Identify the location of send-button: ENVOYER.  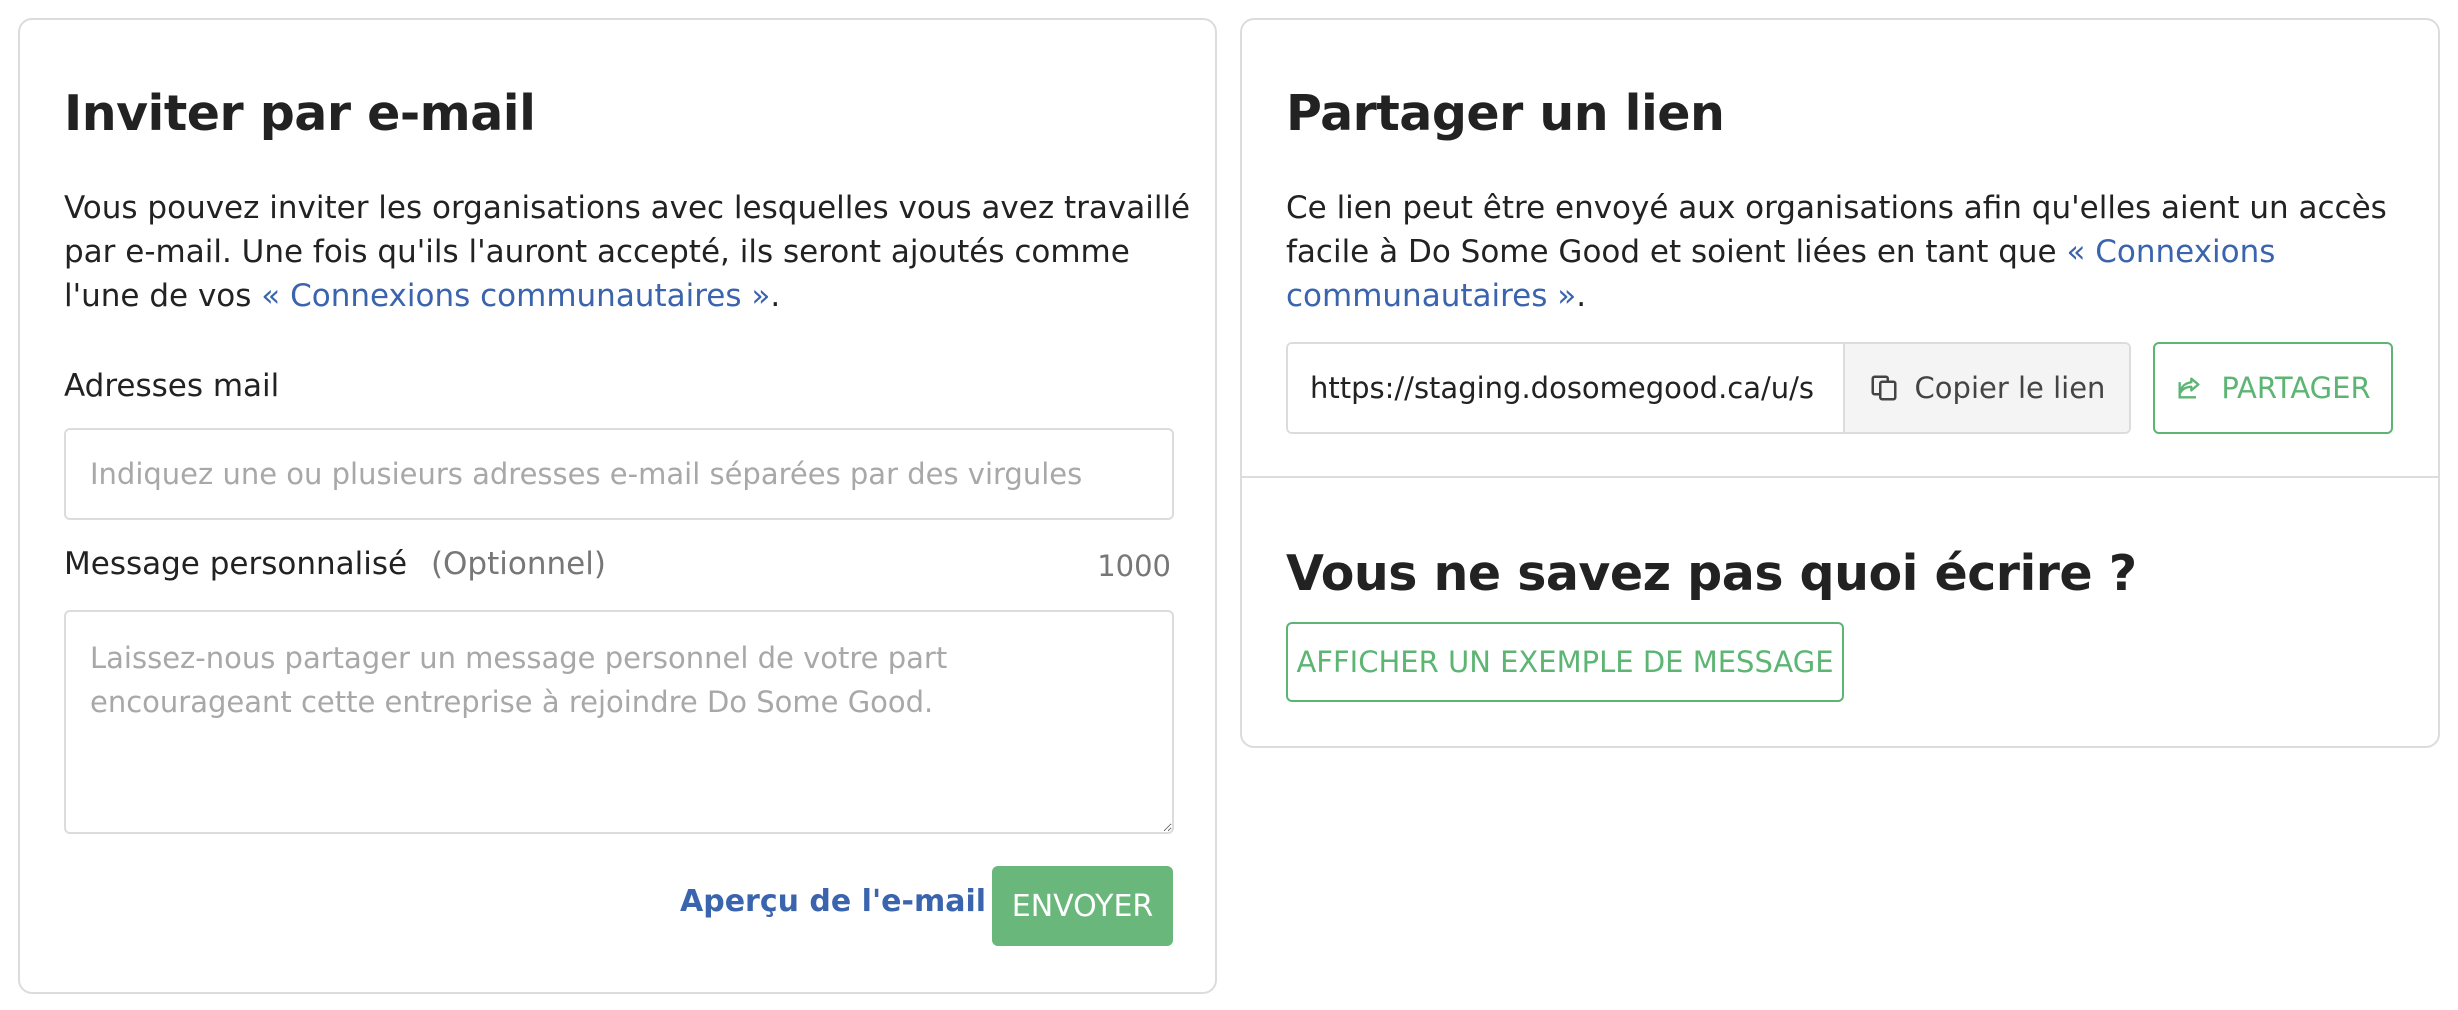
(1082, 906).